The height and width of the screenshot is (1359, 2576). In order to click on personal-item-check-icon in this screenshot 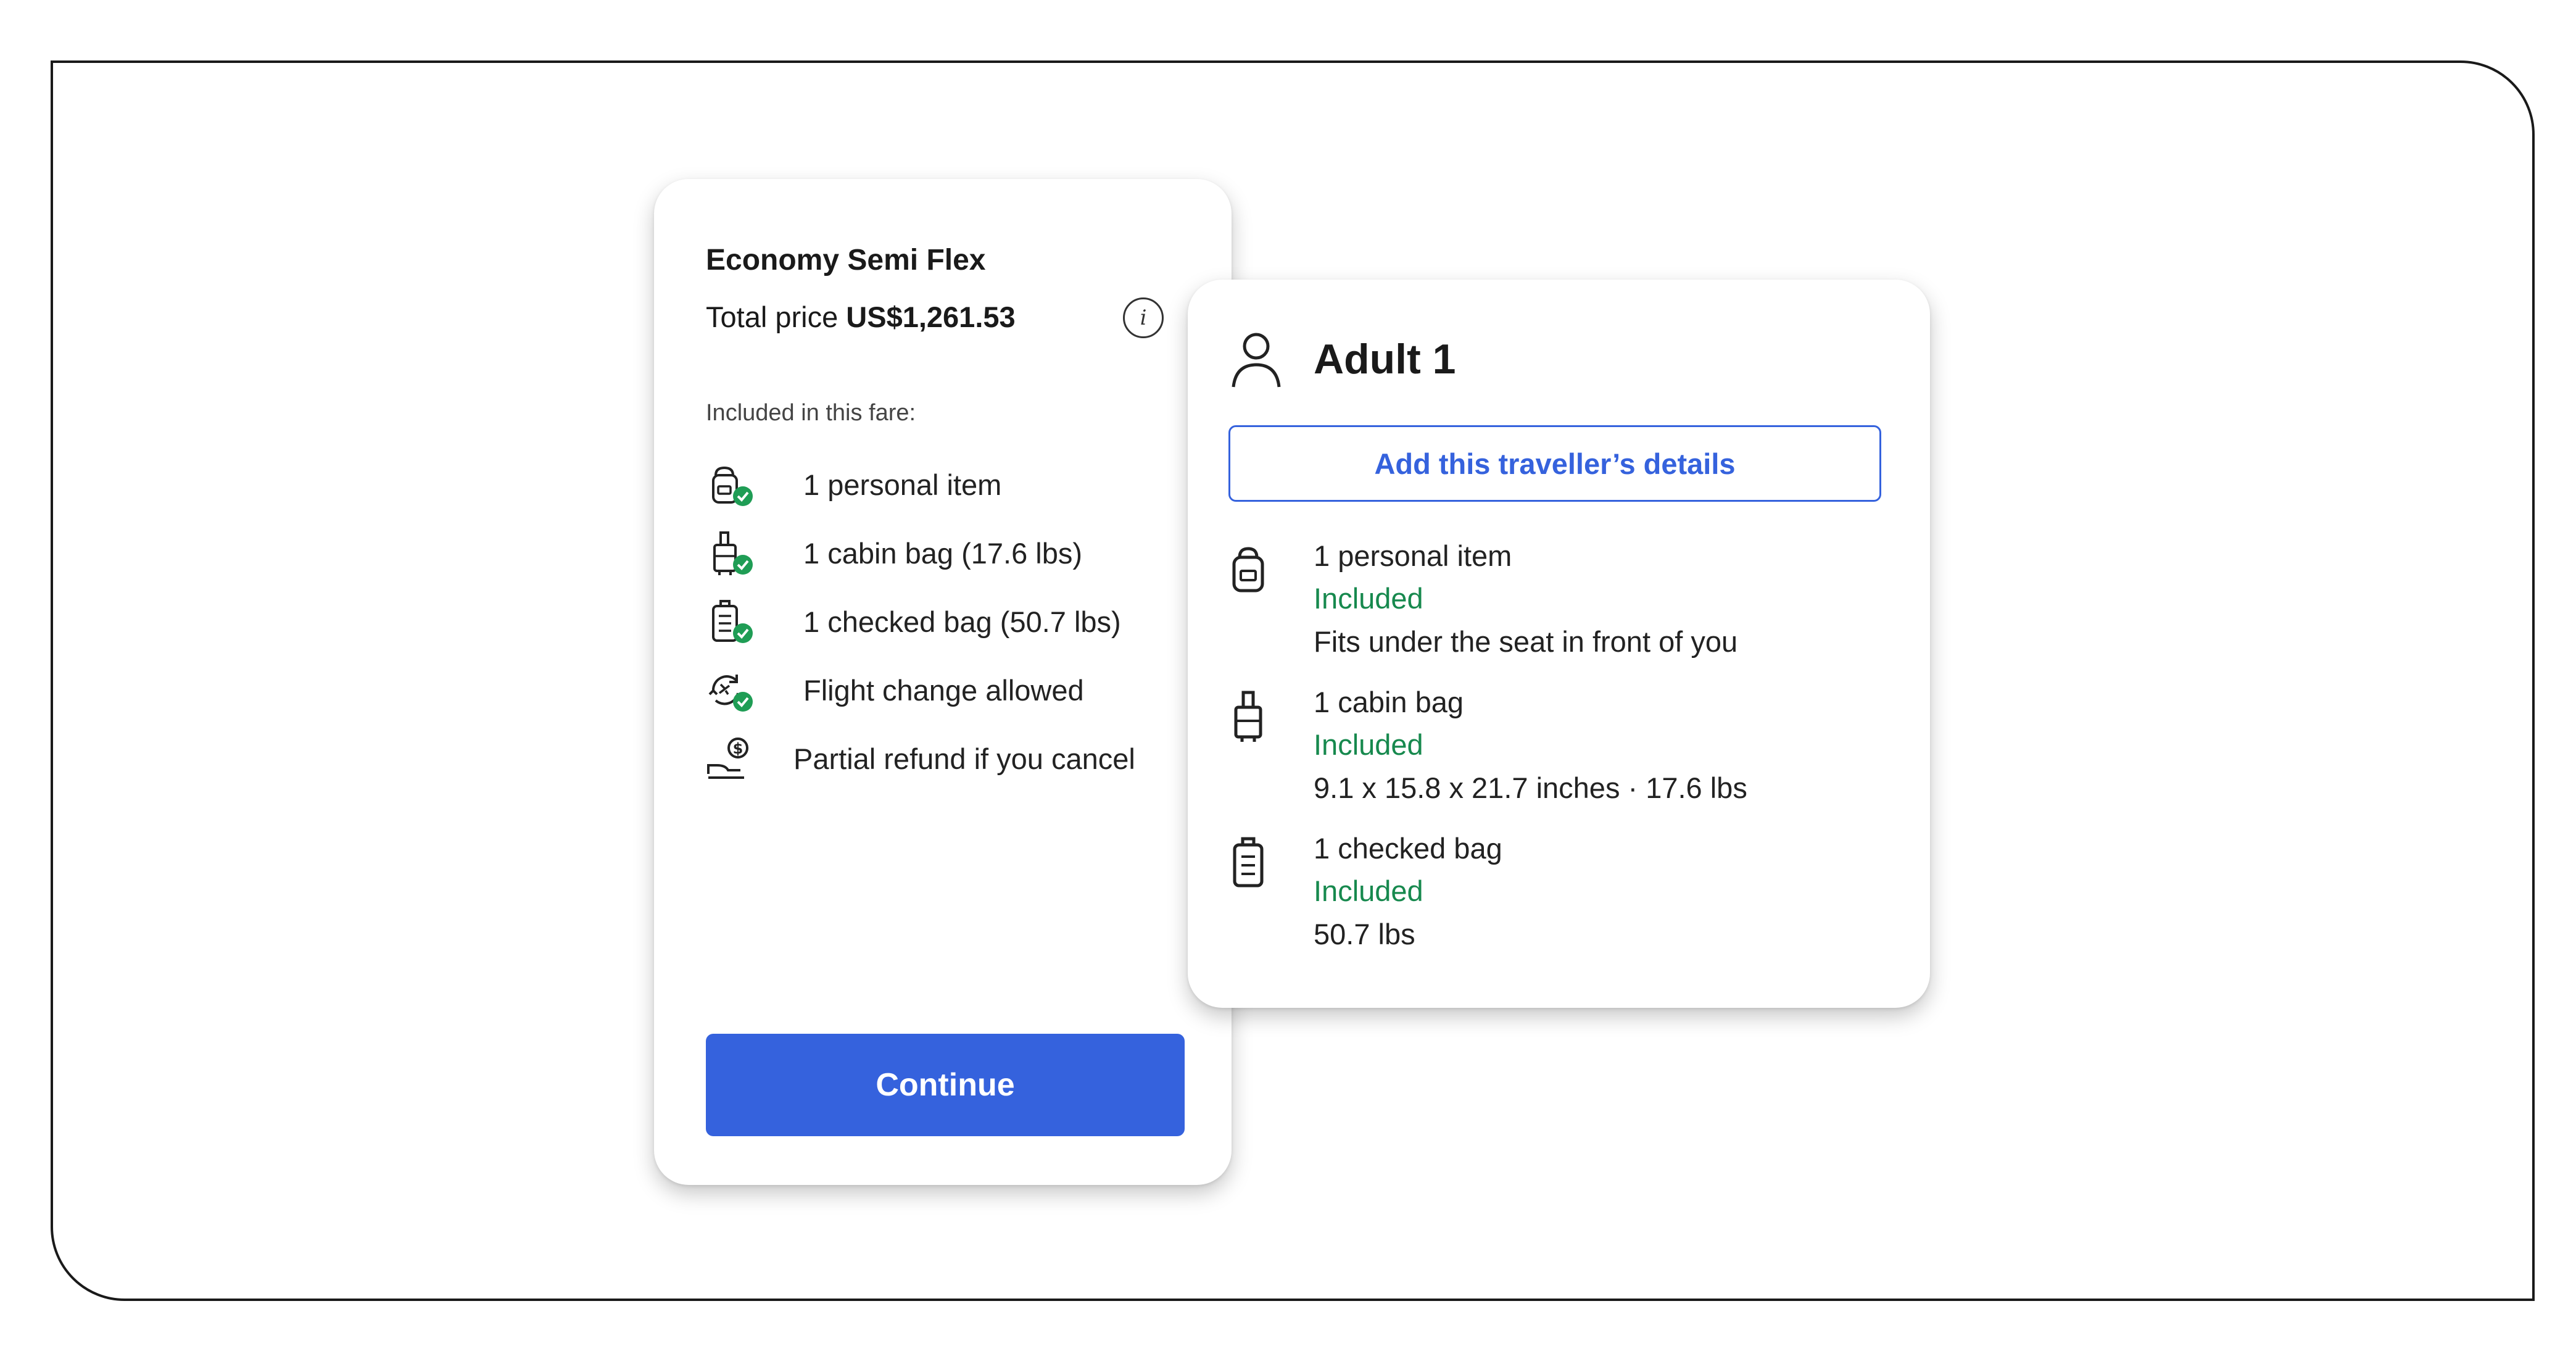, I will do `click(734, 485)`.